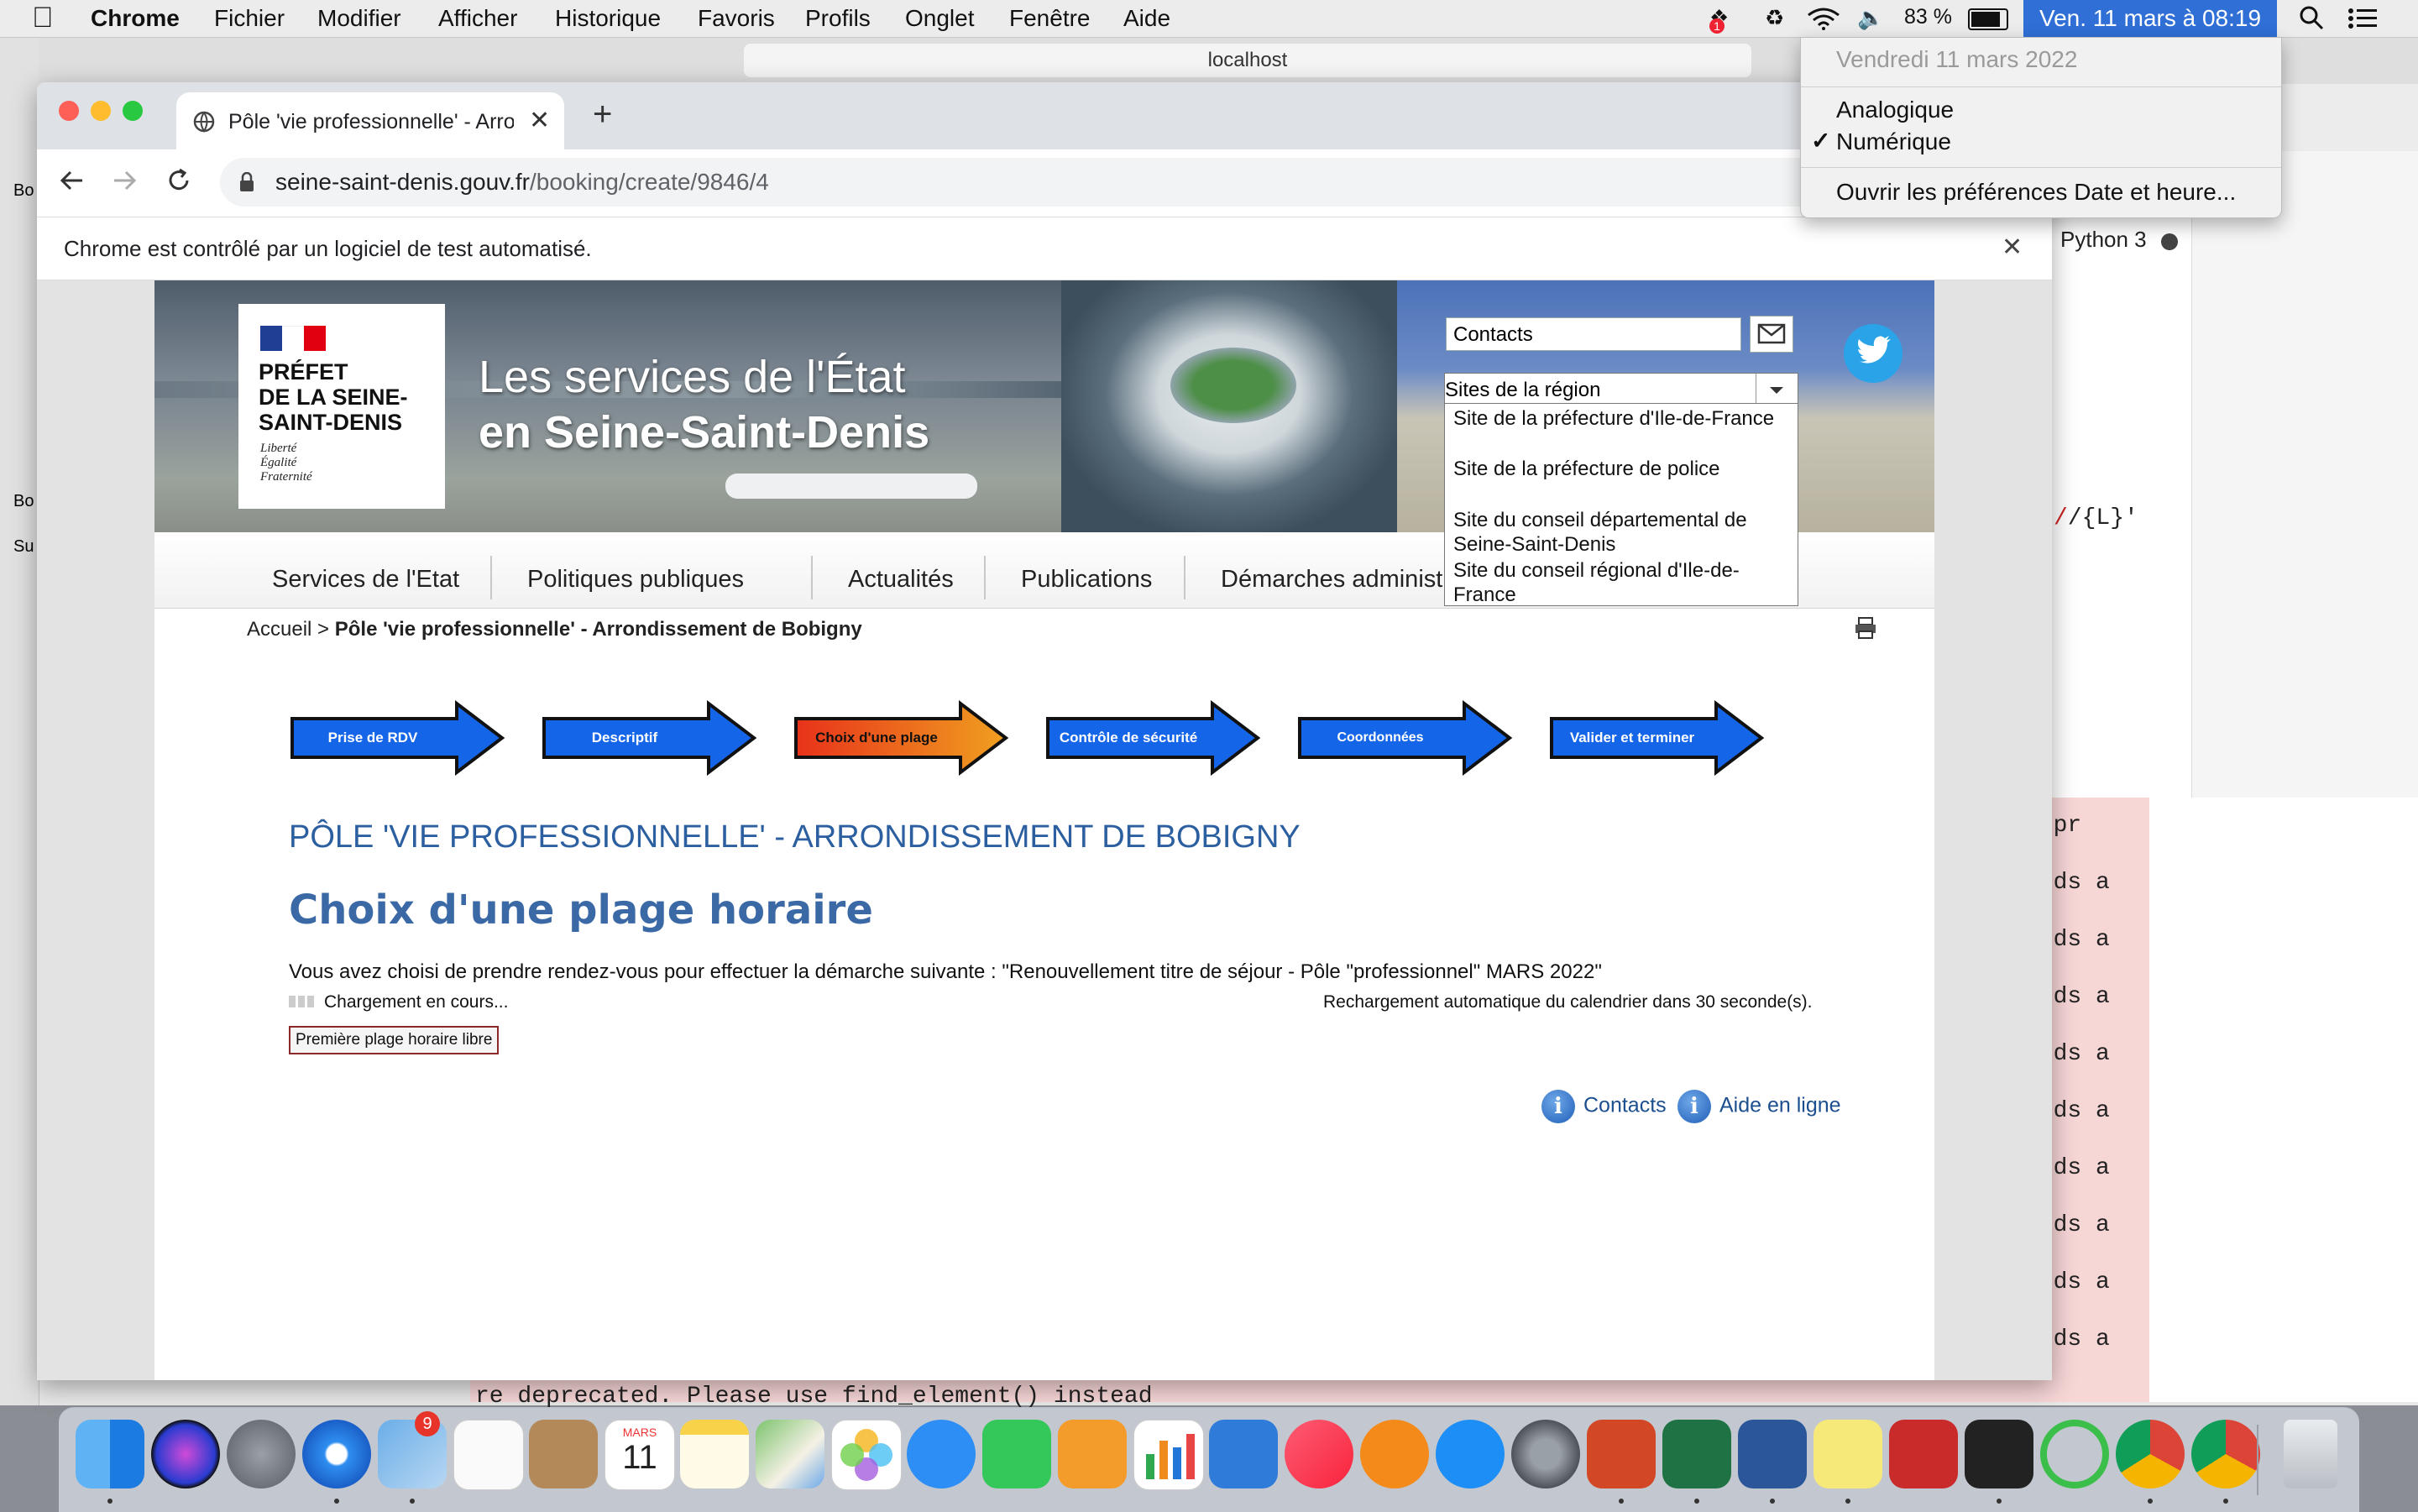 The image size is (2418, 1512). Describe the element at coordinates (359, 18) in the screenshot. I see `menu-modifier: Modifier` at that location.